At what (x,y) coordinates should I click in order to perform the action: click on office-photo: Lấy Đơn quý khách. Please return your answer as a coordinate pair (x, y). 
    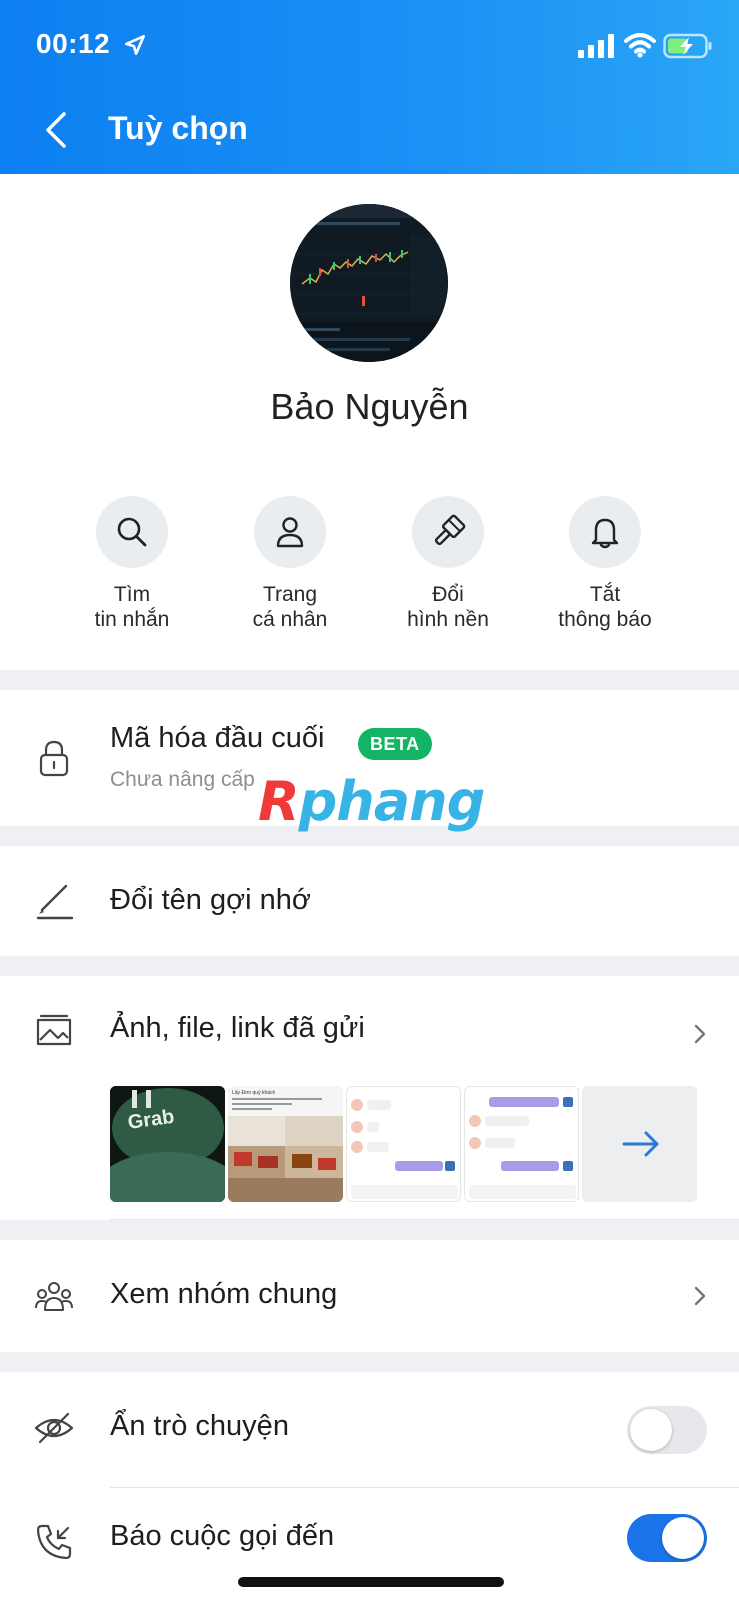
    Looking at the image, I should click on (285, 1144).